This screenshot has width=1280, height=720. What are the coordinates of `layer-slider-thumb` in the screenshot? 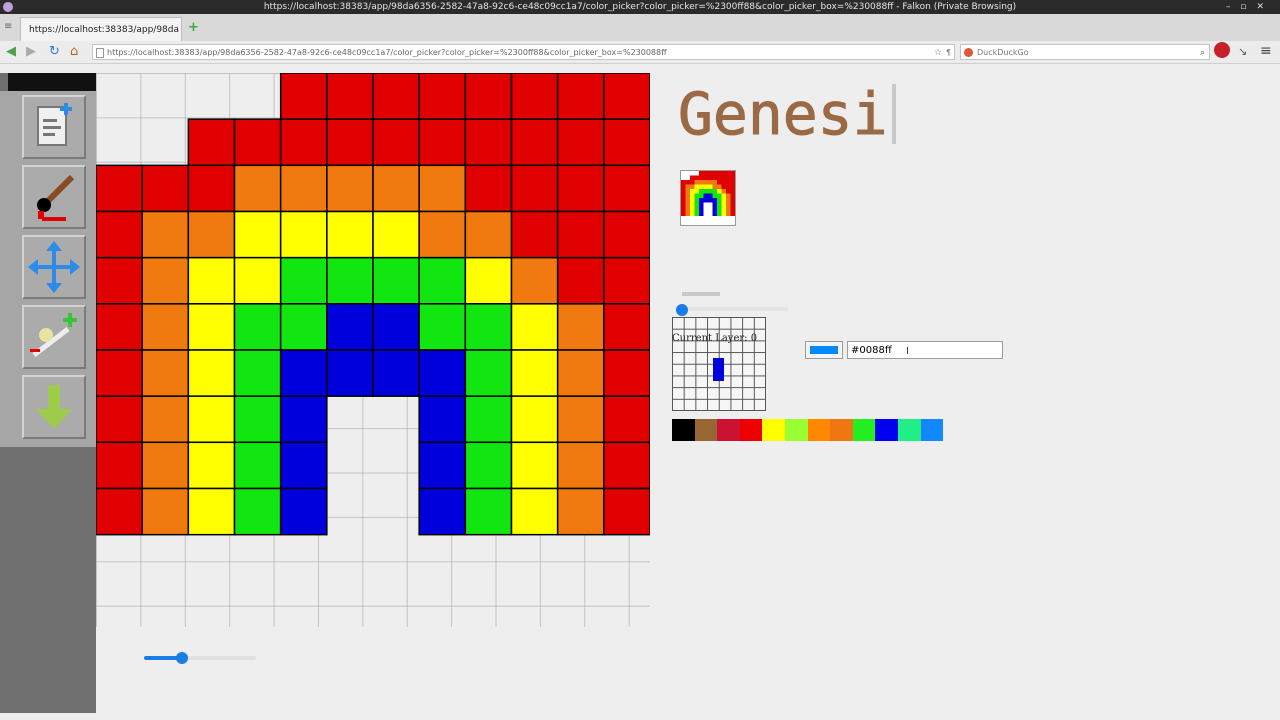 It's located at (682, 310).